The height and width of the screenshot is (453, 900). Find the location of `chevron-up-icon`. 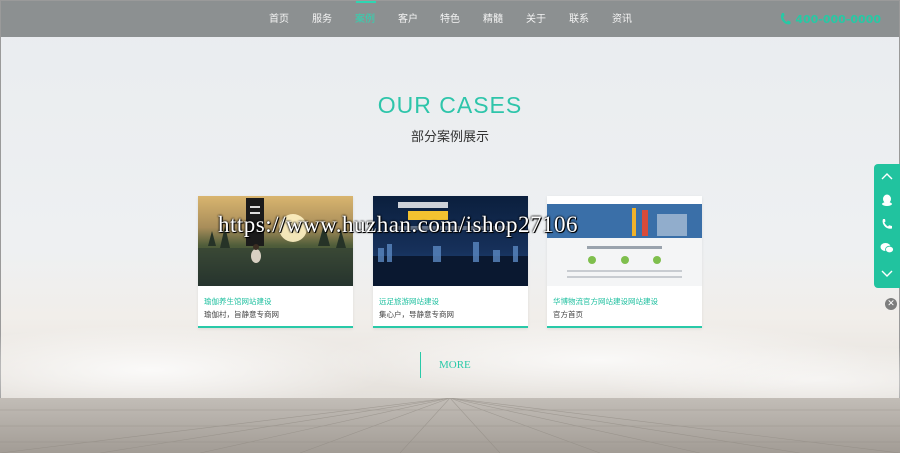

chevron-up-icon is located at coordinates (887, 176).